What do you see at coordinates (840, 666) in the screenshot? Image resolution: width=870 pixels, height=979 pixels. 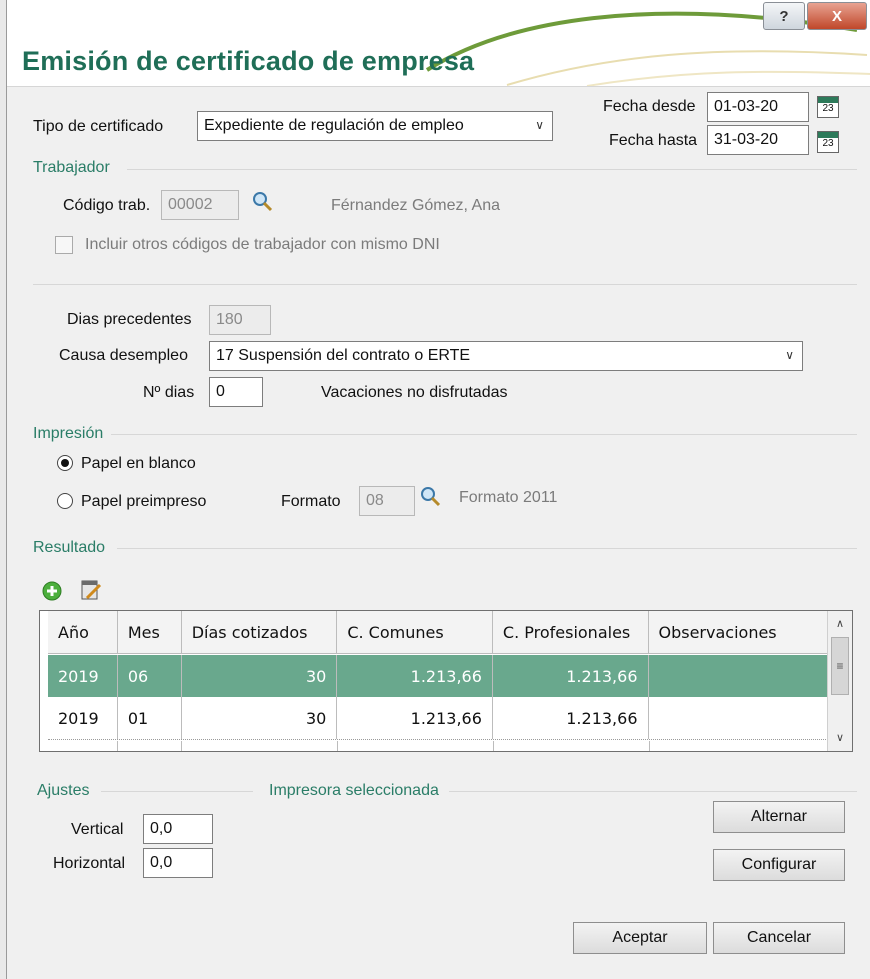 I see `scroll-thumb: ≡` at bounding box center [840, 666].